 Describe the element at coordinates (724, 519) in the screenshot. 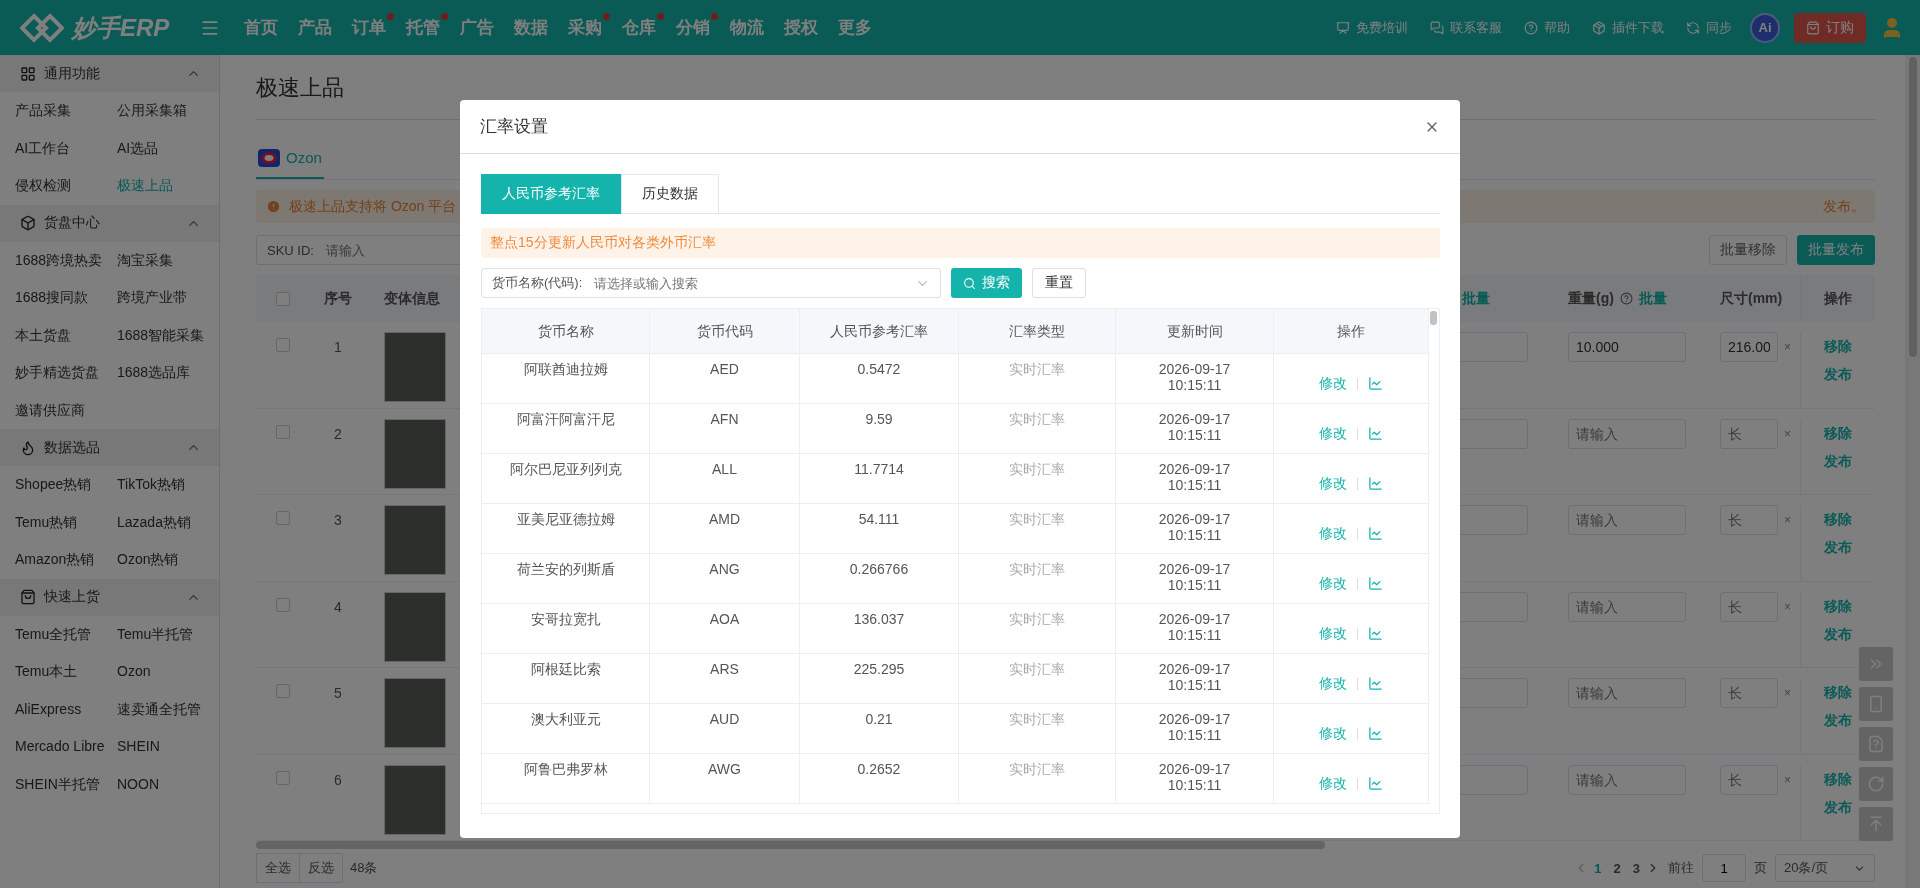

I see `table-cell: AMD` at that location.